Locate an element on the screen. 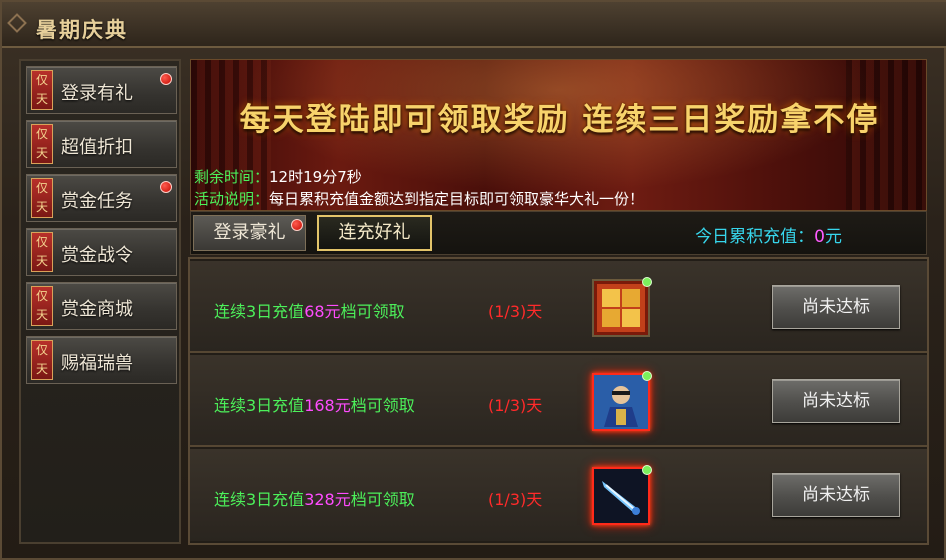  phantom-blade-icon is located at coordinates (622, 495).